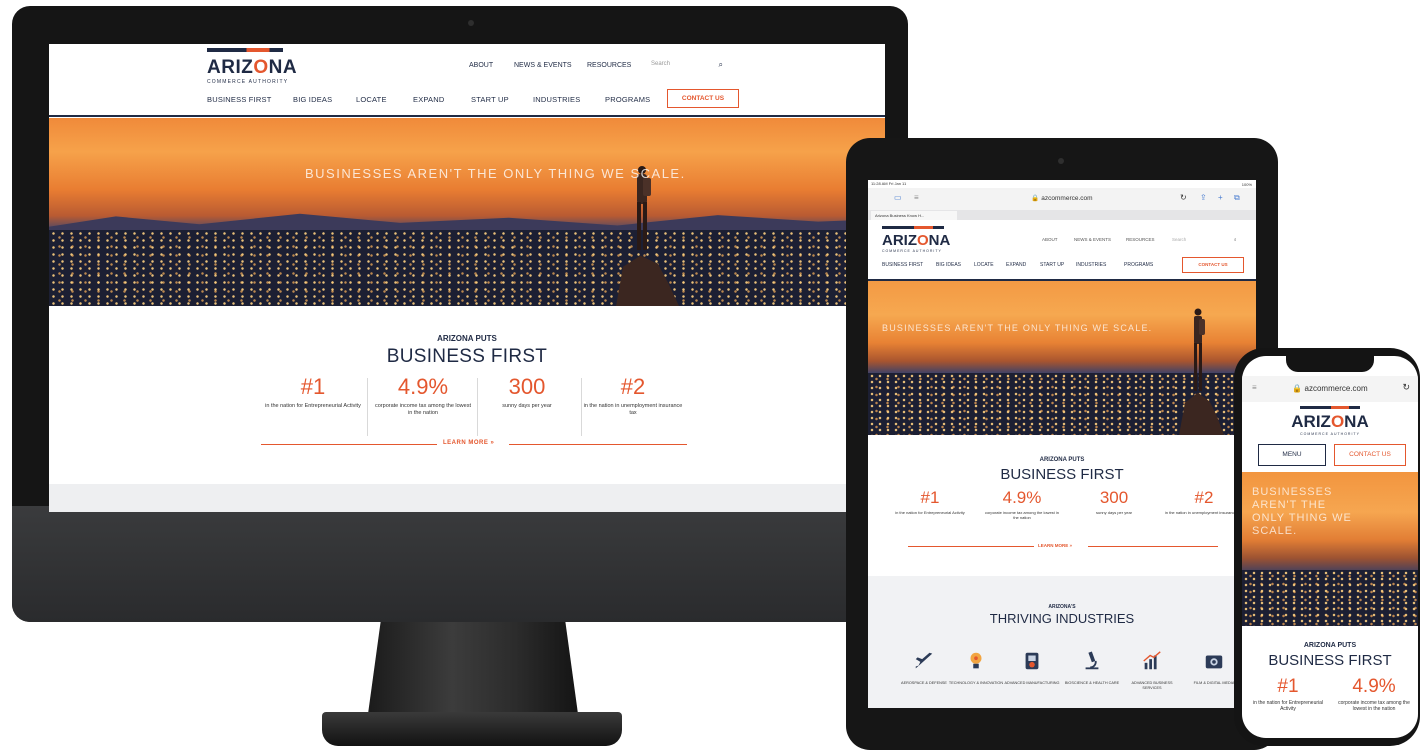 The width and height of the screenshot is (1420, 751). What do you see at coordinates (924, 660) in the screenshot?
I see `airplane-icon` at bounding box center [924, 660].